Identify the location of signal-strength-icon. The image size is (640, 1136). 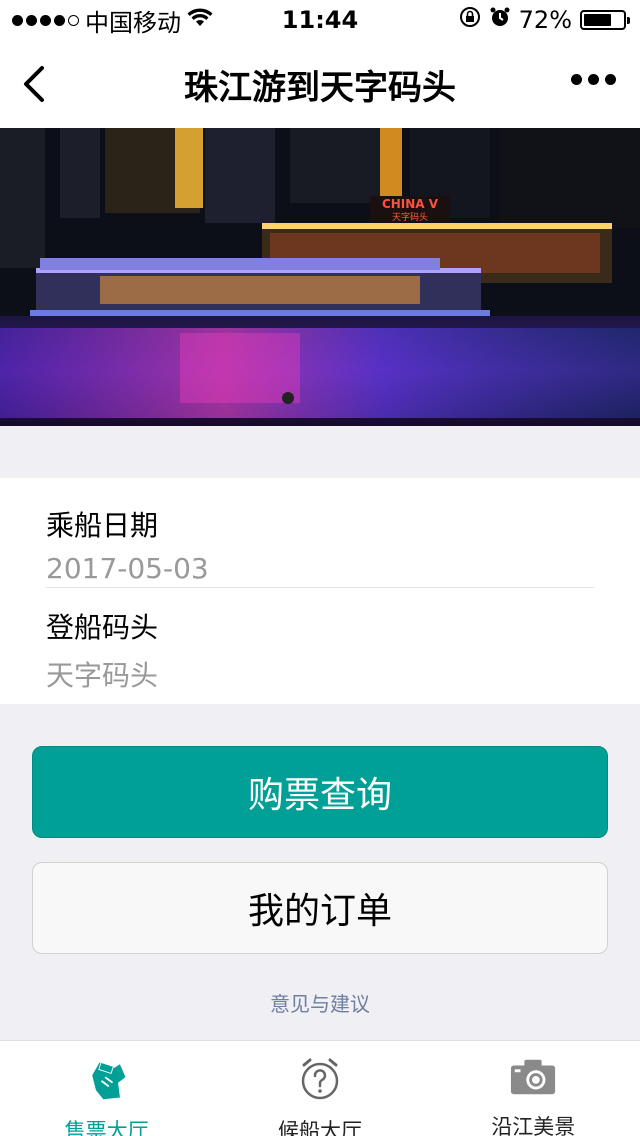
(45, 20).